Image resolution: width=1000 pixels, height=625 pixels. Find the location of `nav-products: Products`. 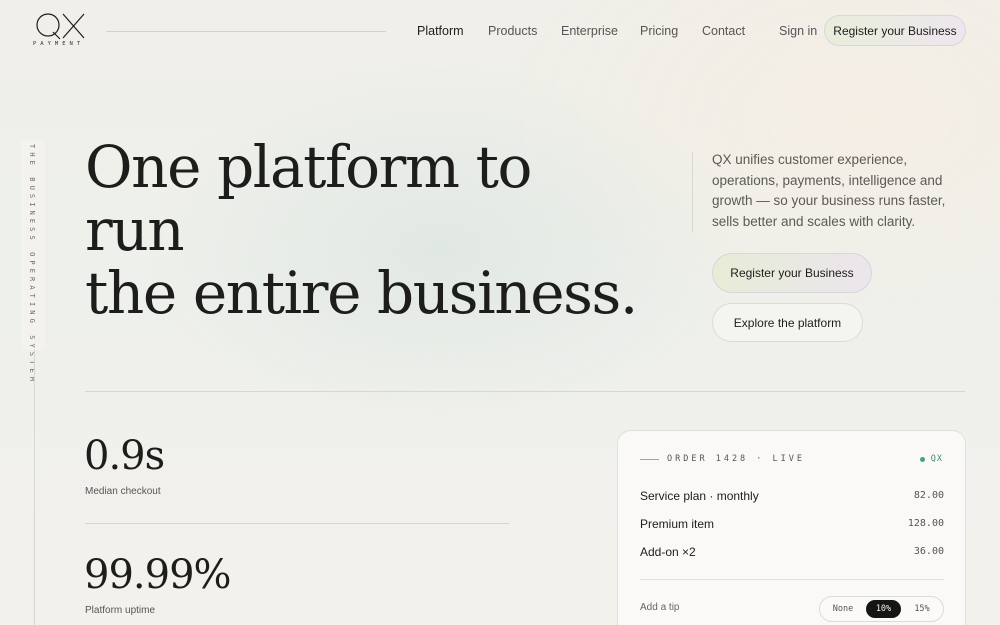

nav-products: Products is located at coordinates (512, 31).